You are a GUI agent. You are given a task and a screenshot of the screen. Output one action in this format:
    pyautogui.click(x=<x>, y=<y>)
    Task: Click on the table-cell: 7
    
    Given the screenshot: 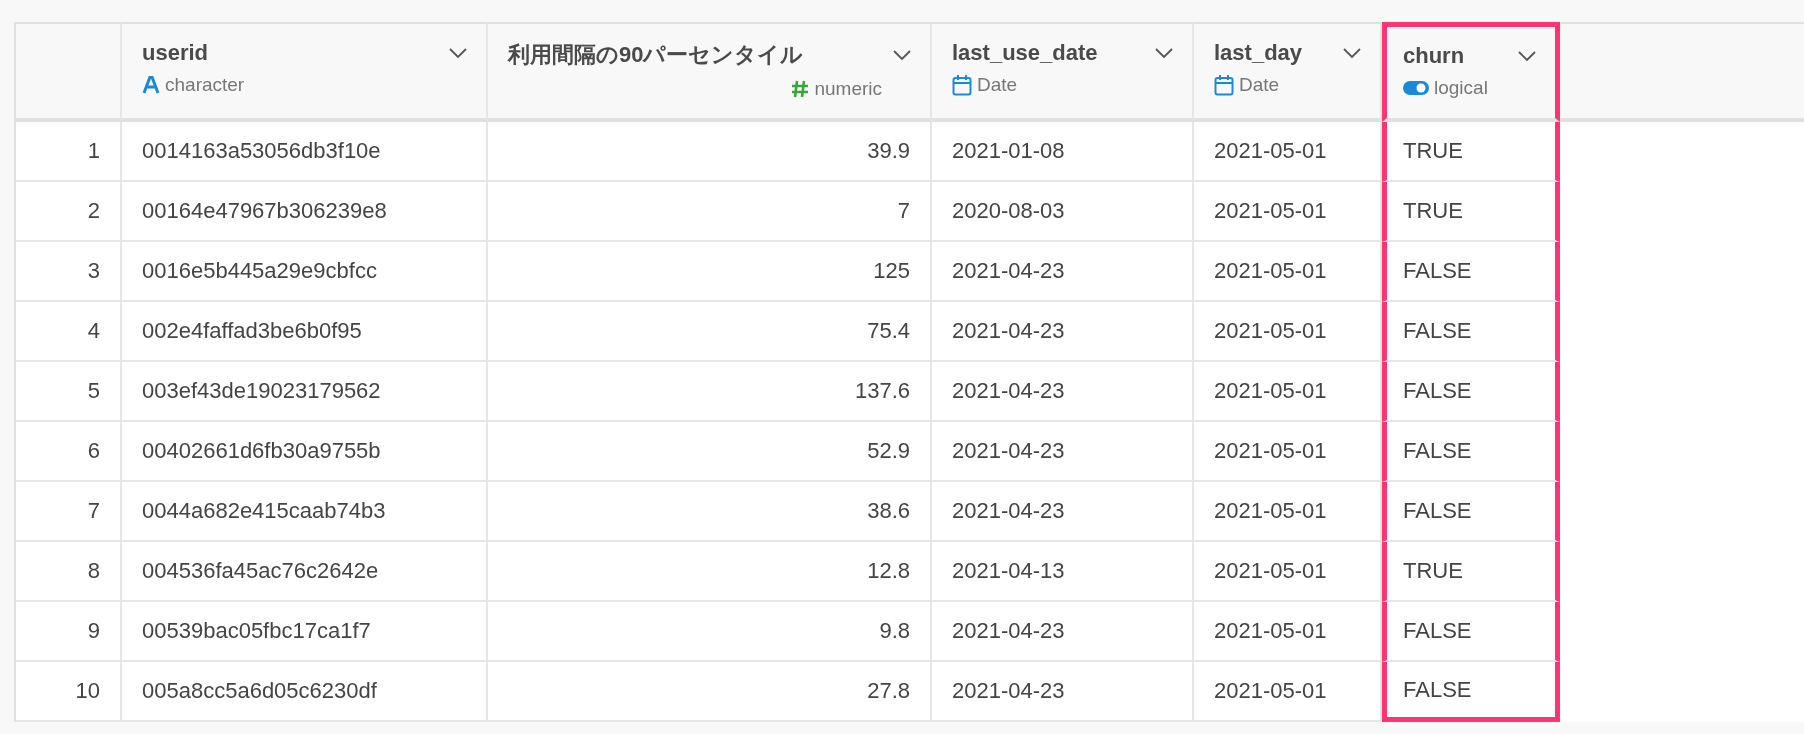 What is the action you would take?
    pyautogui.click(x=710, y=212)
    